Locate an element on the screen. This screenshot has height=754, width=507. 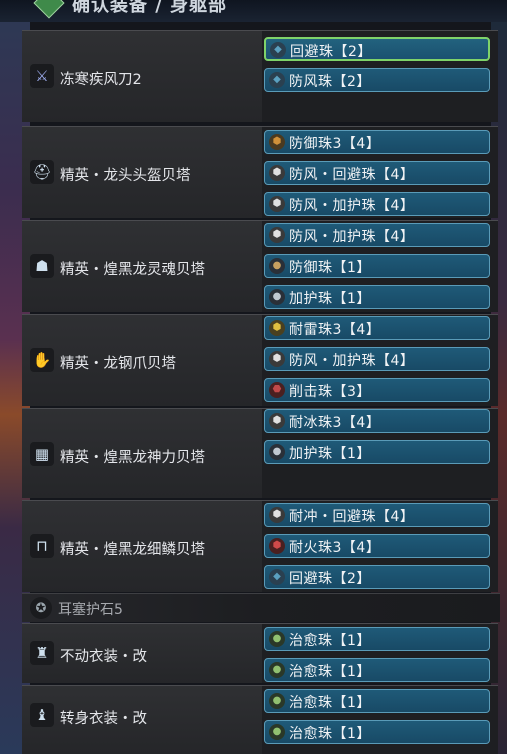
decoration-slot: ◆ 防风珠【2】 is located at coordinates (377, 80).